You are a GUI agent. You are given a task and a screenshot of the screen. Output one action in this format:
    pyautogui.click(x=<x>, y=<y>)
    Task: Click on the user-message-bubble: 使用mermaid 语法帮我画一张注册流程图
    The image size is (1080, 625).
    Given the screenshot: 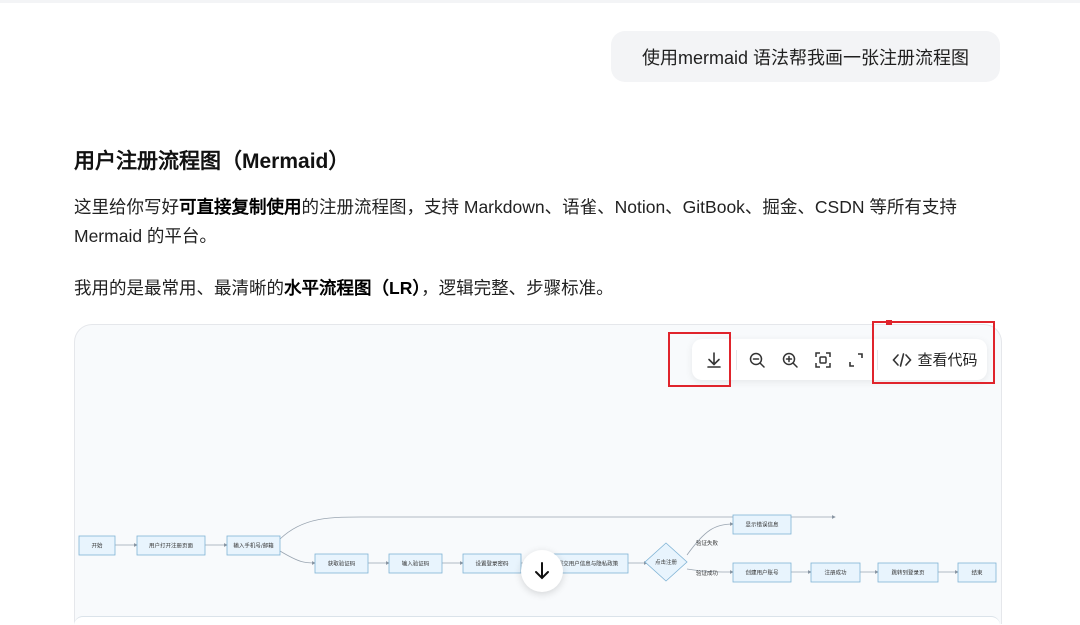 What is the action you would take?
    pyautogui.click(x=805, y=56)
    